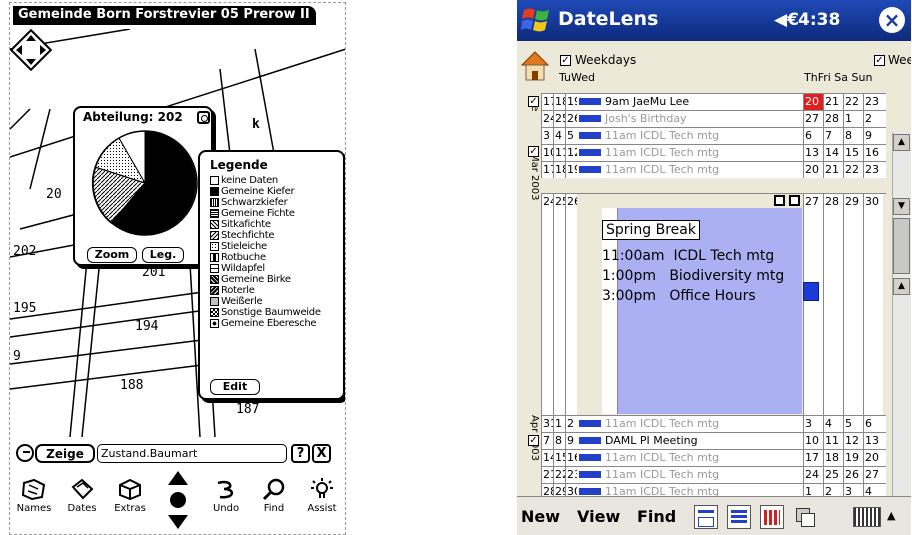 The height and width of the screenshot is (535, 912). I want to click on week-row: 242526 272812 Josh's Birthday, so click(713, 118).